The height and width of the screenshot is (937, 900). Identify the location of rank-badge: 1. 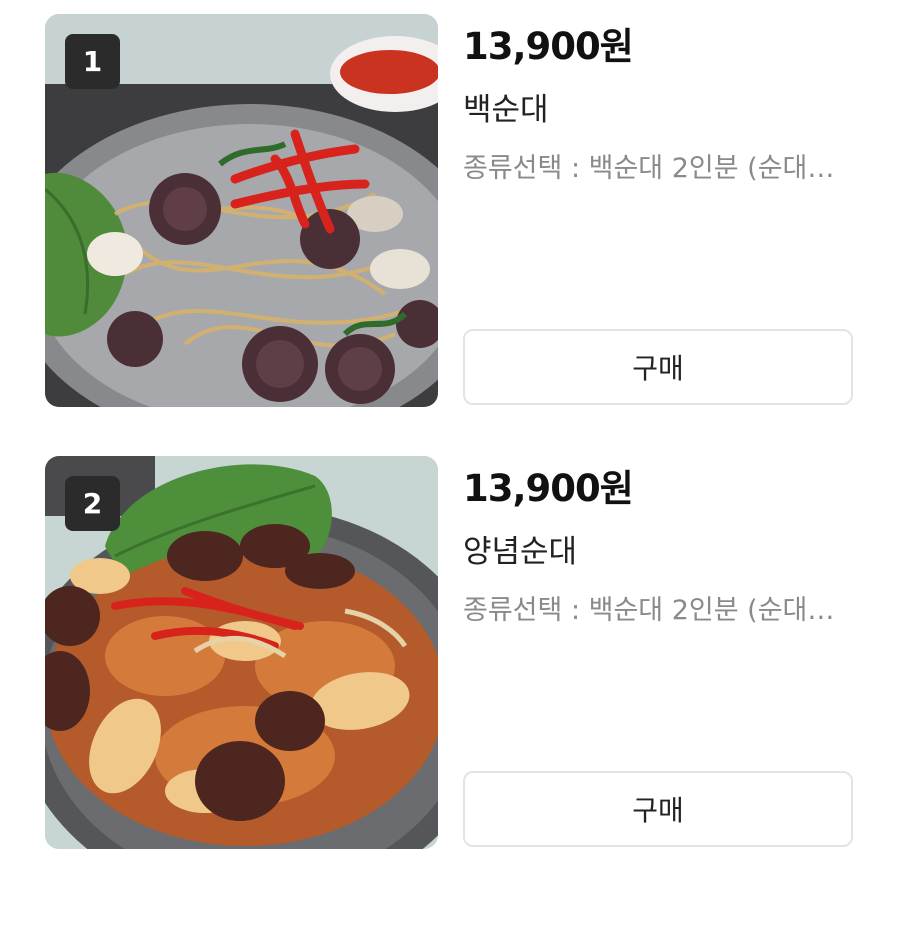
(92, 61).